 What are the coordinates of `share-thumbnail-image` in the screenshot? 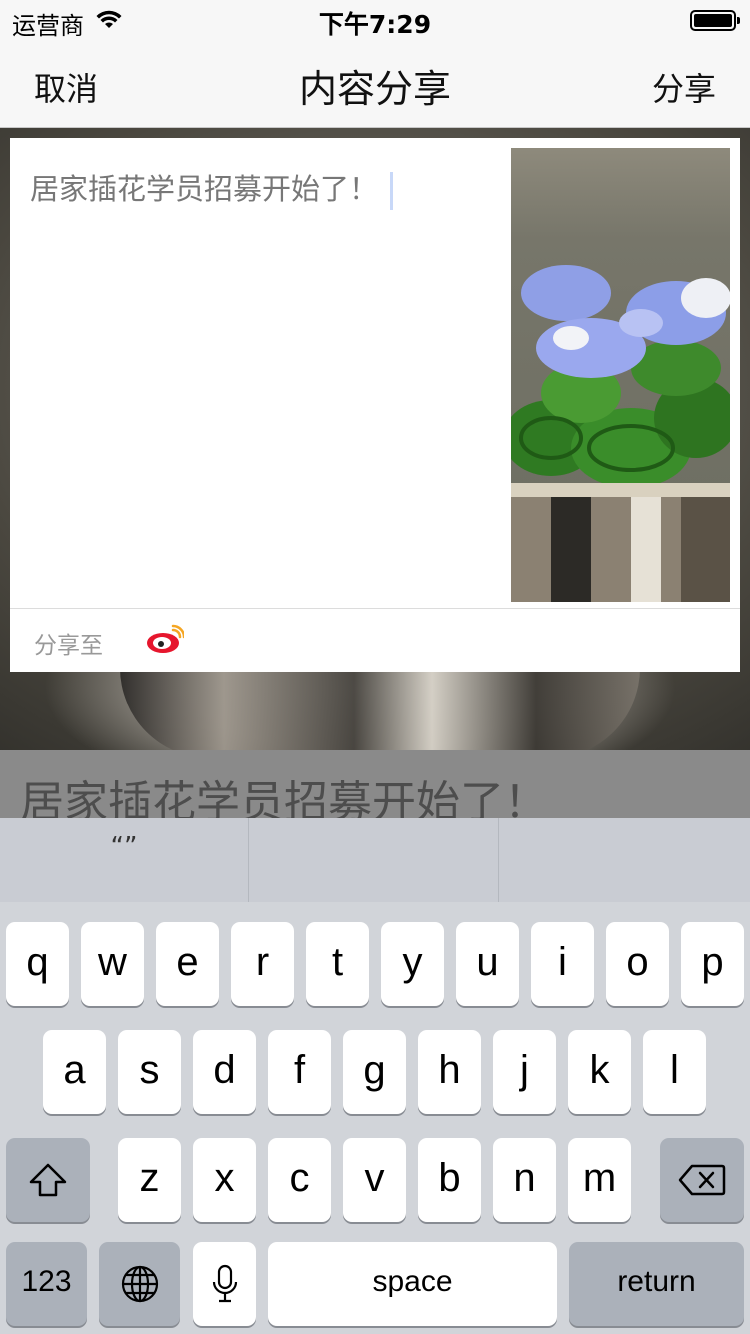 It's located at (620, 375).